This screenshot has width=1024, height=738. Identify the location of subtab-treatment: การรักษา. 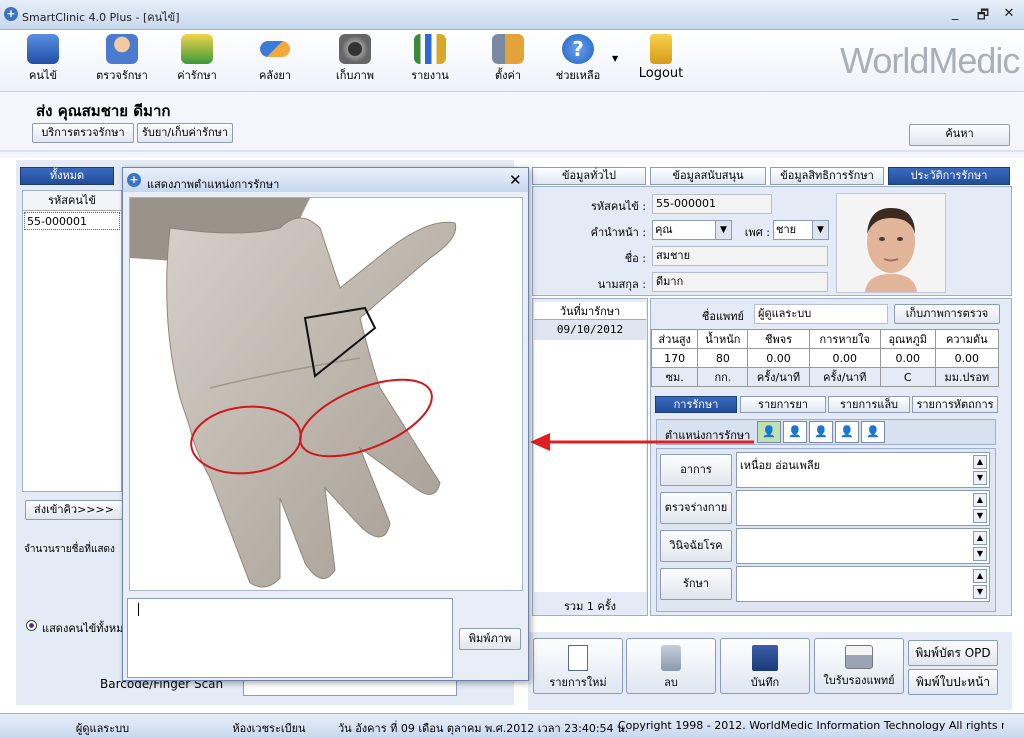
(696, 404).